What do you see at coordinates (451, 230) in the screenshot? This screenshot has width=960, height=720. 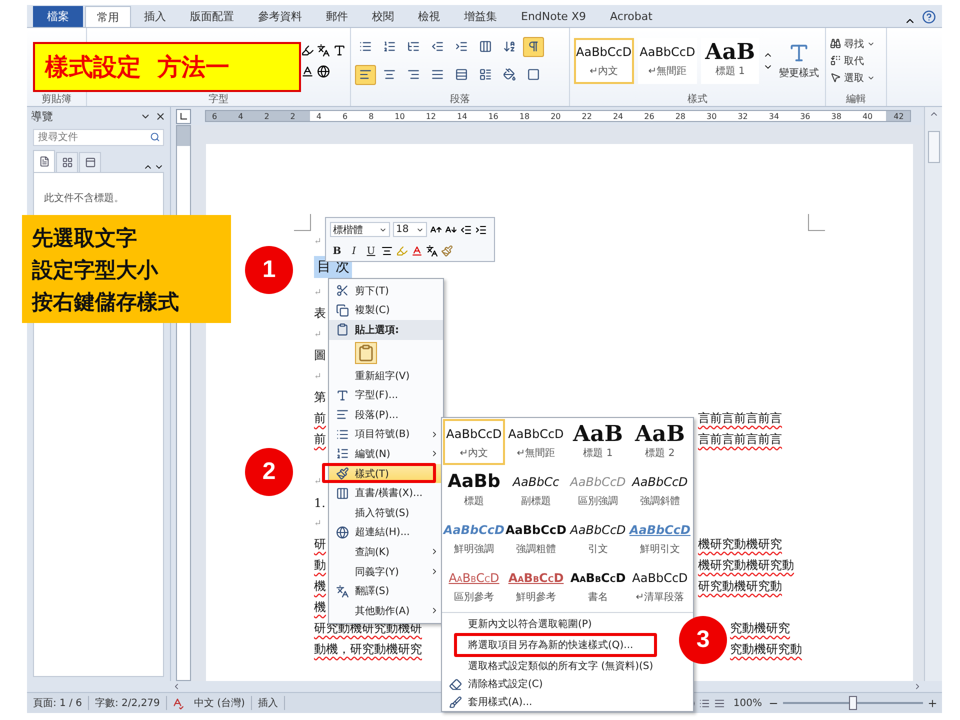 I see `shrink-font-icon` at bounding box center [451, 230].